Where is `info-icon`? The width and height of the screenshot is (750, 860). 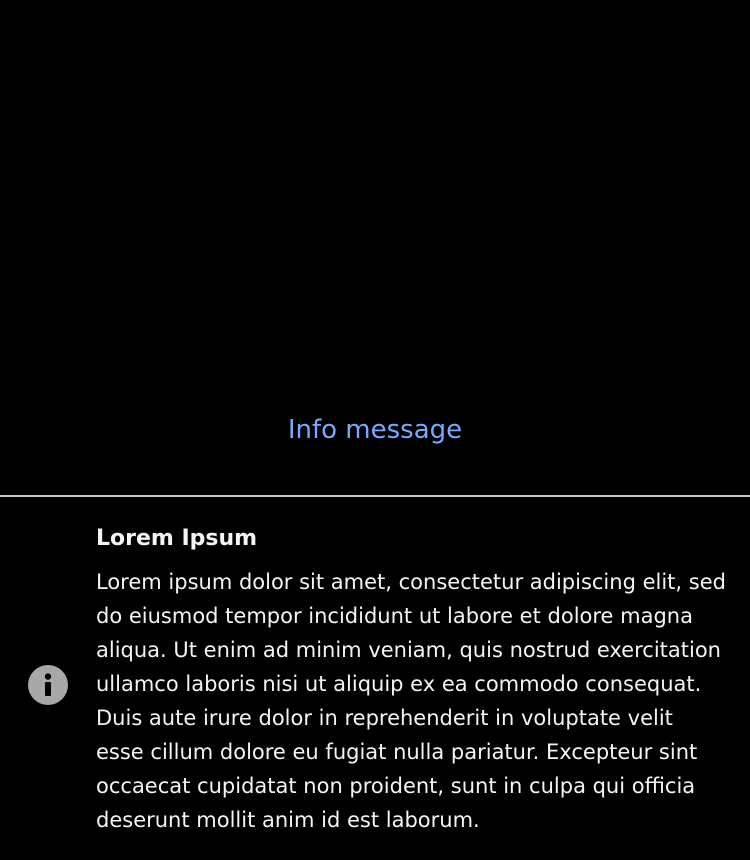 info-icon is located at coordinates (48, 685).